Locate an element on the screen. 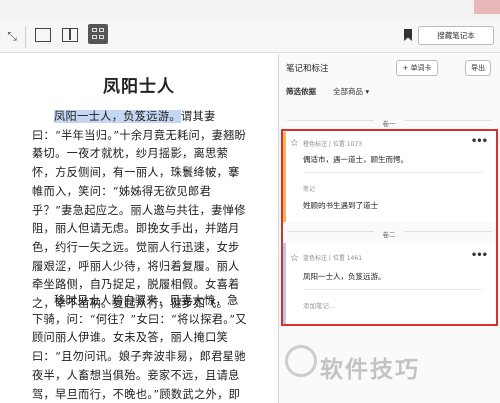  note-label: 笔记 is located at coordinates (309, 189).